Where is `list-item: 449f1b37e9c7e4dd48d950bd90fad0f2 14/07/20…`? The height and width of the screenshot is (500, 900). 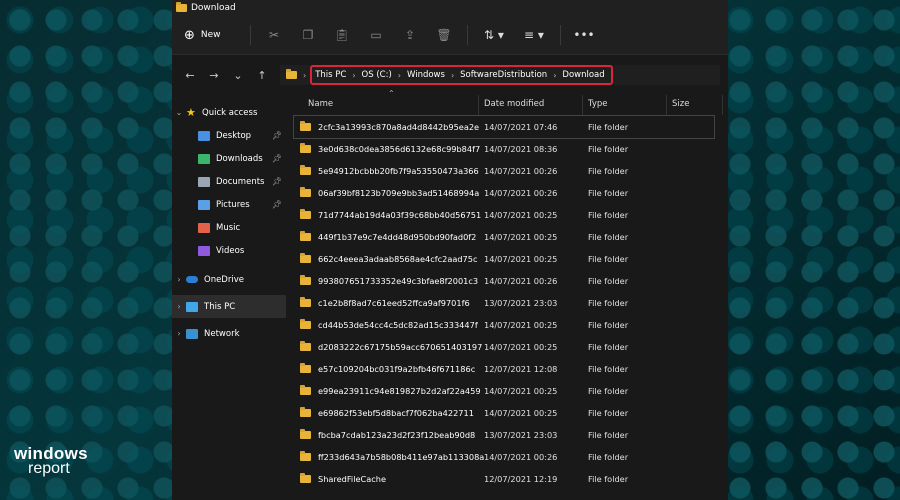
list-item: 449f1b37e9c7e4dd48d950bd90fad0f2 14/07/20… is located at coordinates (507, 237).